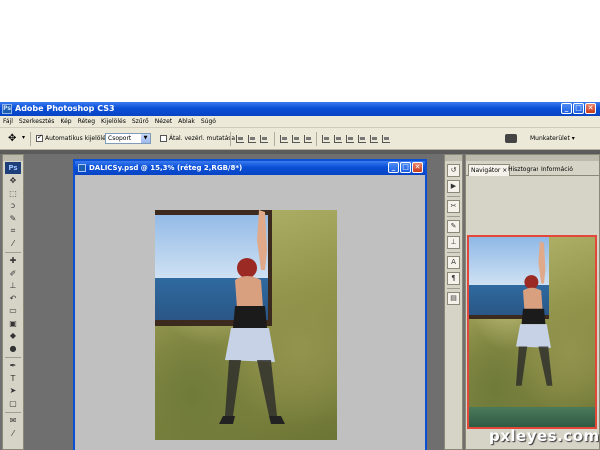 The image size is (600, 450). I want to click on maximize-button: □, so click(578, 108).